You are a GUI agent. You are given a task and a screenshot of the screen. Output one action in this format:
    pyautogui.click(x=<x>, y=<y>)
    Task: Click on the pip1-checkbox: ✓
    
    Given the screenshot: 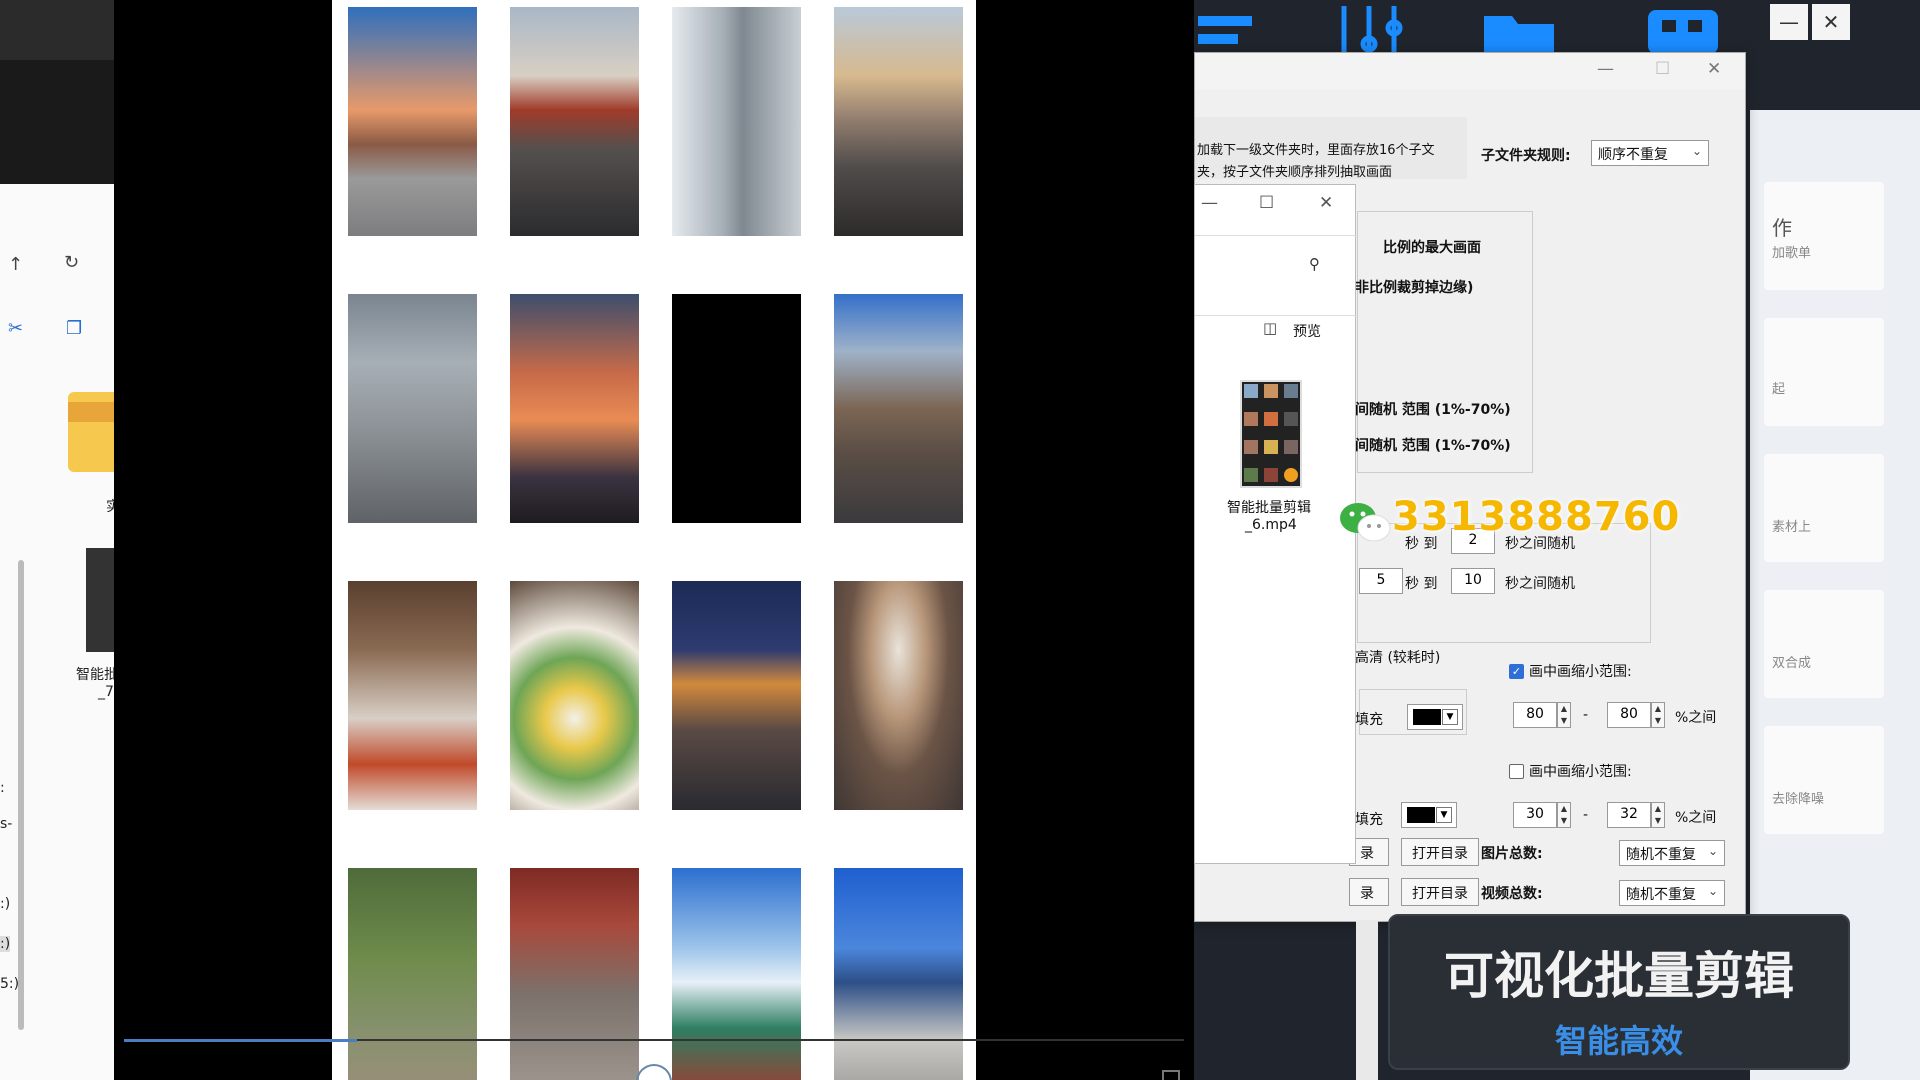 What is the action you would take?
    pyautogui.click(x=1516, y=671)
    